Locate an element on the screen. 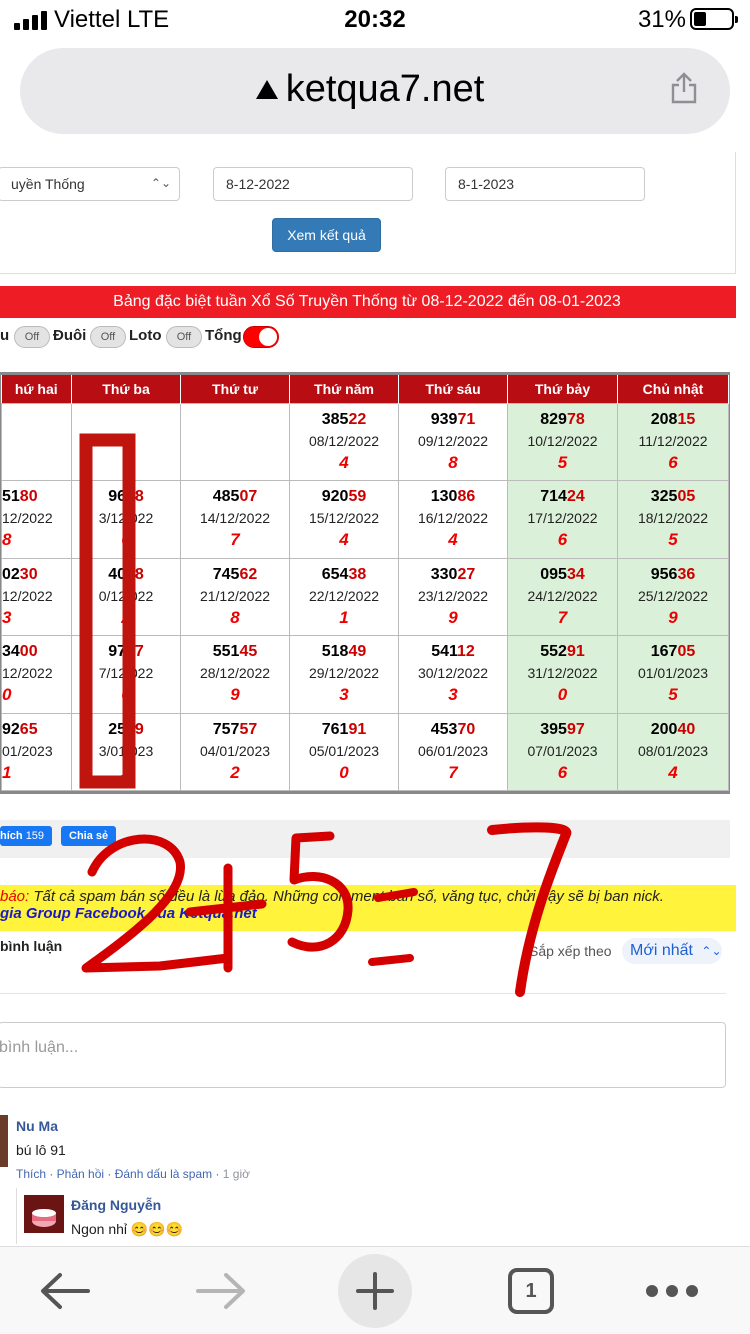  toggle-row: u Off Đuôi Off Loto Off Tổng is located at coordinates (375, 337).